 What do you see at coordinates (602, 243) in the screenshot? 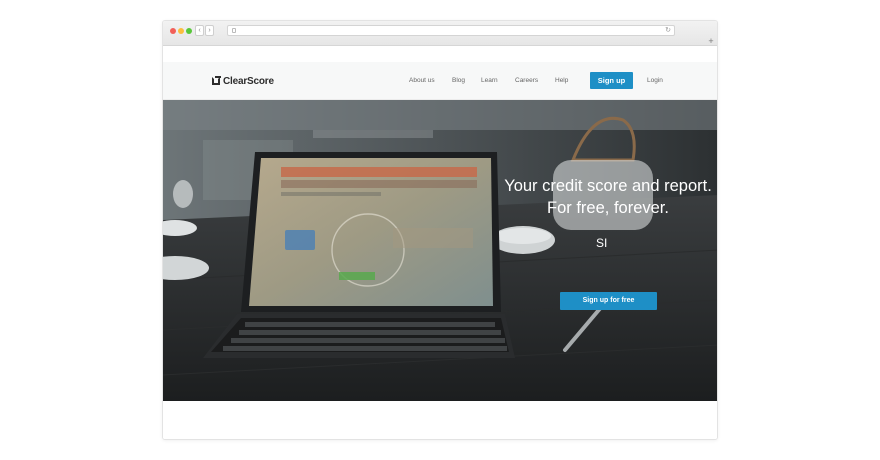
I see `hero-subtext: SI` at bounding box center [602, 243].